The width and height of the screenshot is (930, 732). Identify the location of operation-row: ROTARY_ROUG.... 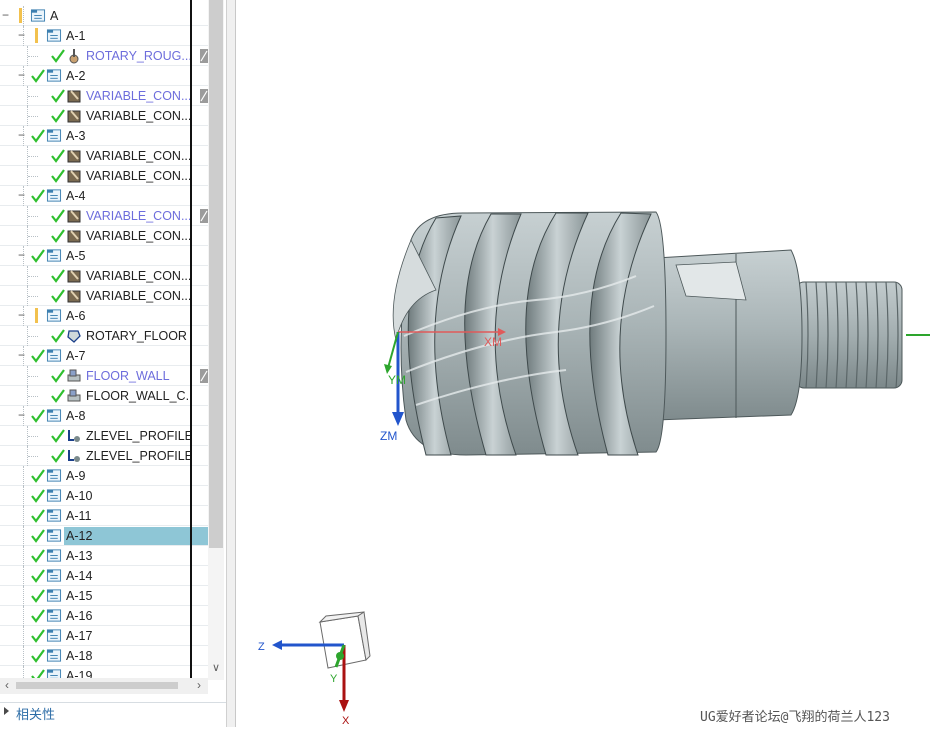
(104, 56).